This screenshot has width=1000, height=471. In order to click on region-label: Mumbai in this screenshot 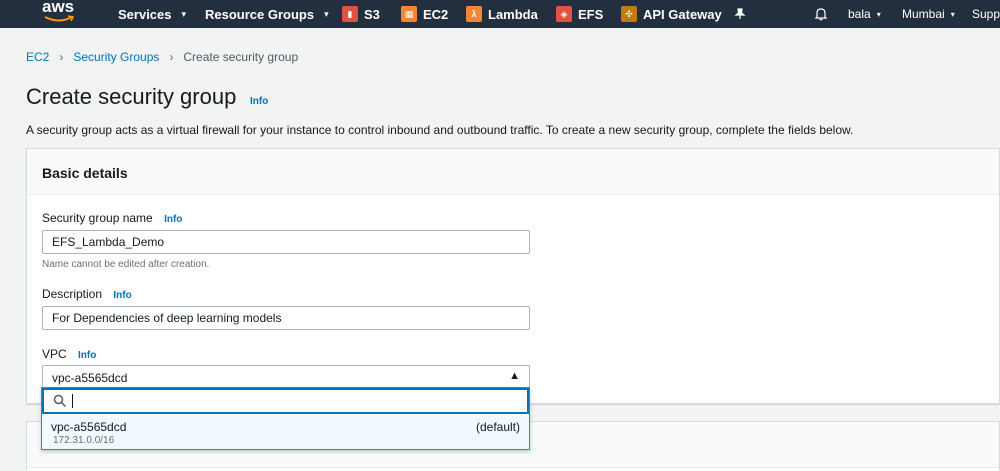, I will do `click(923, 14)`.